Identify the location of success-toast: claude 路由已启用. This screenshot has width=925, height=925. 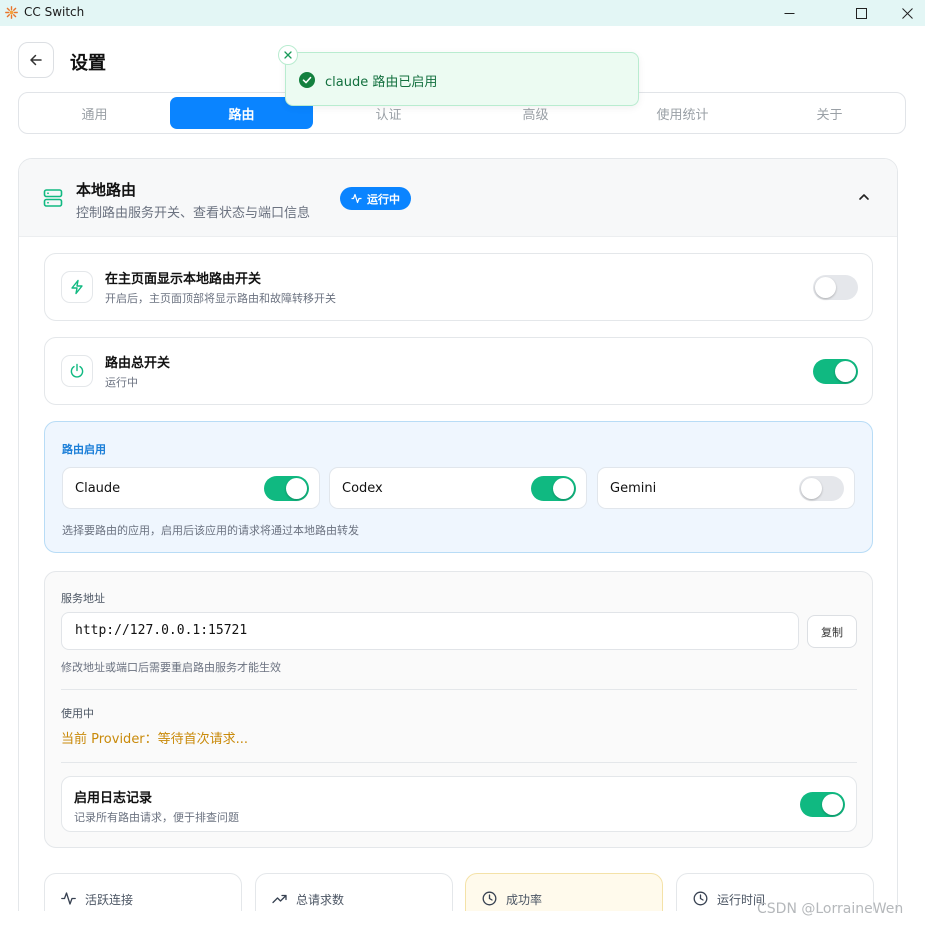
(458, 75).